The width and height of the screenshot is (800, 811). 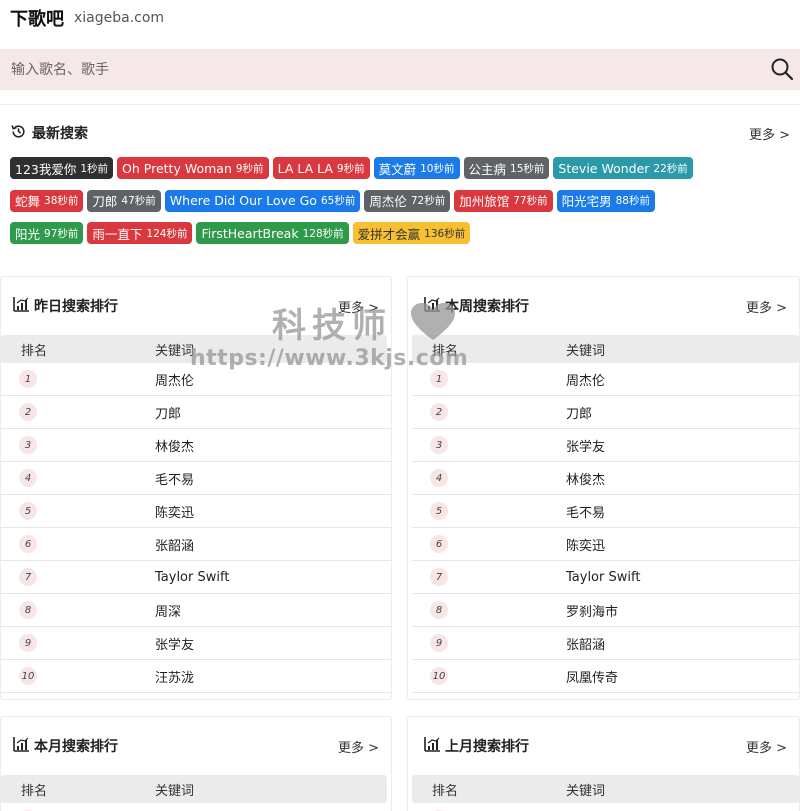 What do you see at coordinates (503, 200) in the screenshot?
I see `recent-search-tag: 加州旅馆 77秒前` at bounding box center [503, 200].